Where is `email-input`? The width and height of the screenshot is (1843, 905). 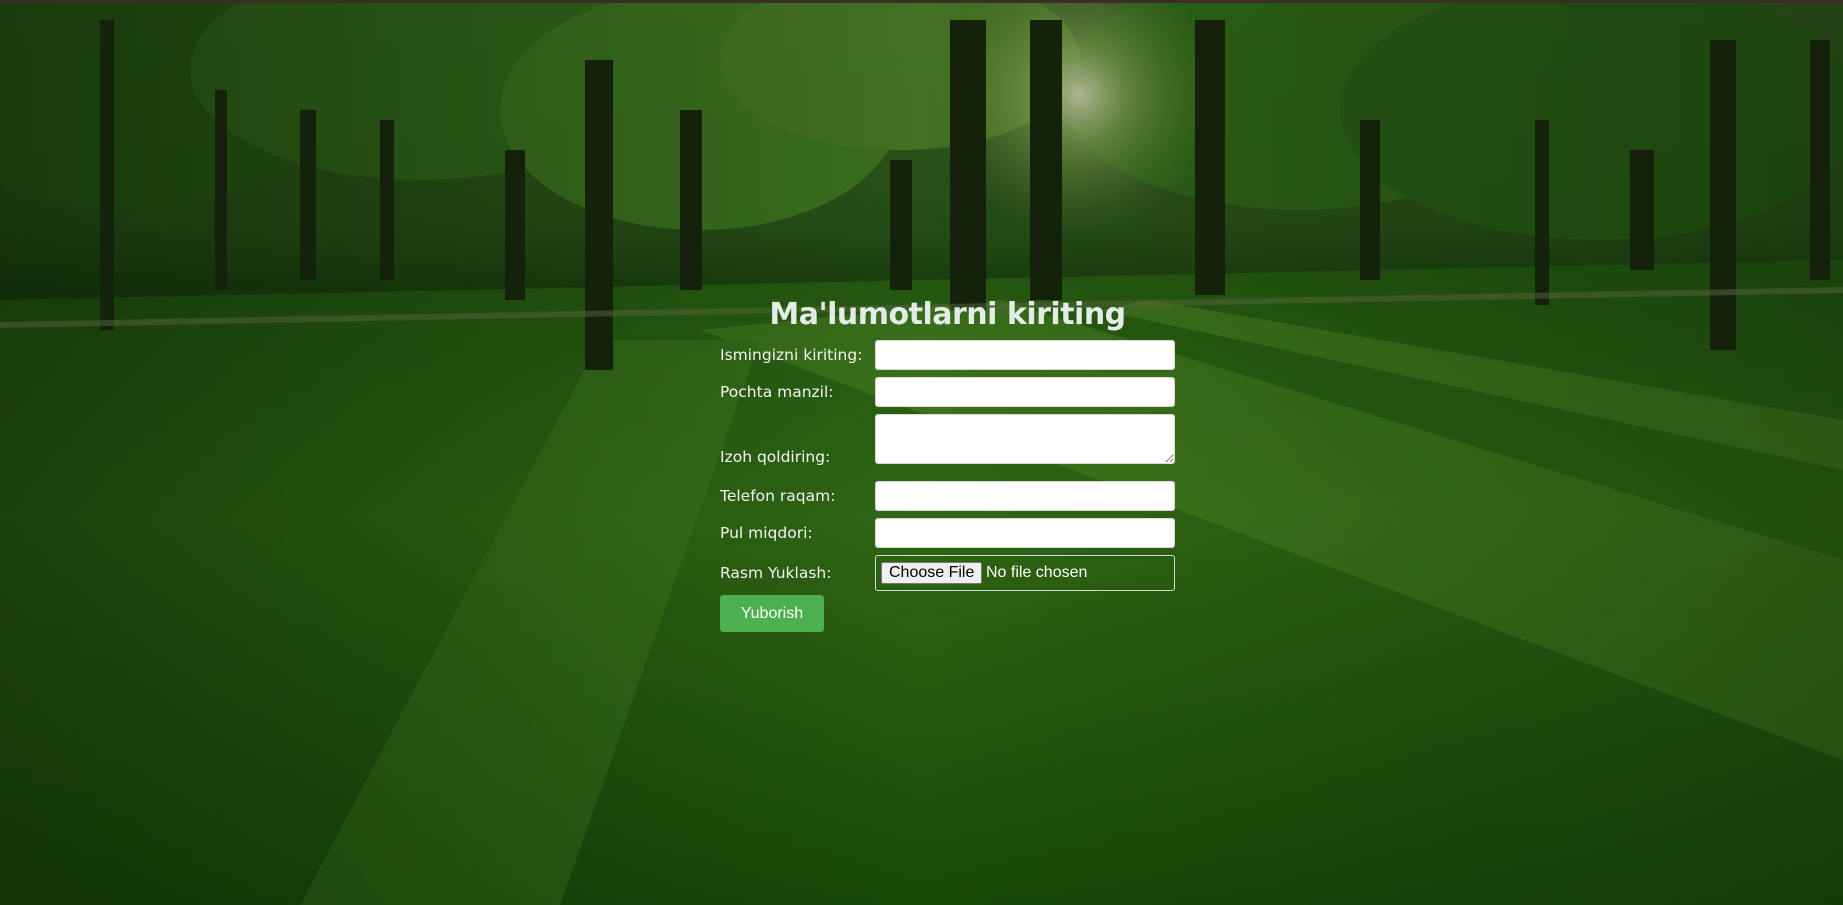
email-input is located at coordinates (1025, 392).